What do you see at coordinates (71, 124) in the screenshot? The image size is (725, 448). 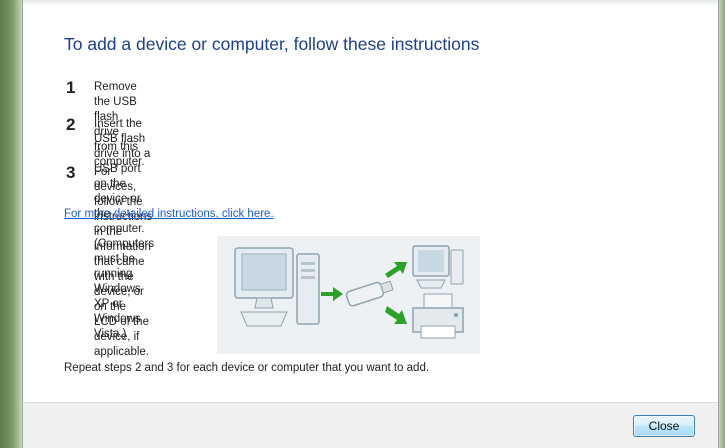 I see `step-number: 2` at bounding box center [71, 124].